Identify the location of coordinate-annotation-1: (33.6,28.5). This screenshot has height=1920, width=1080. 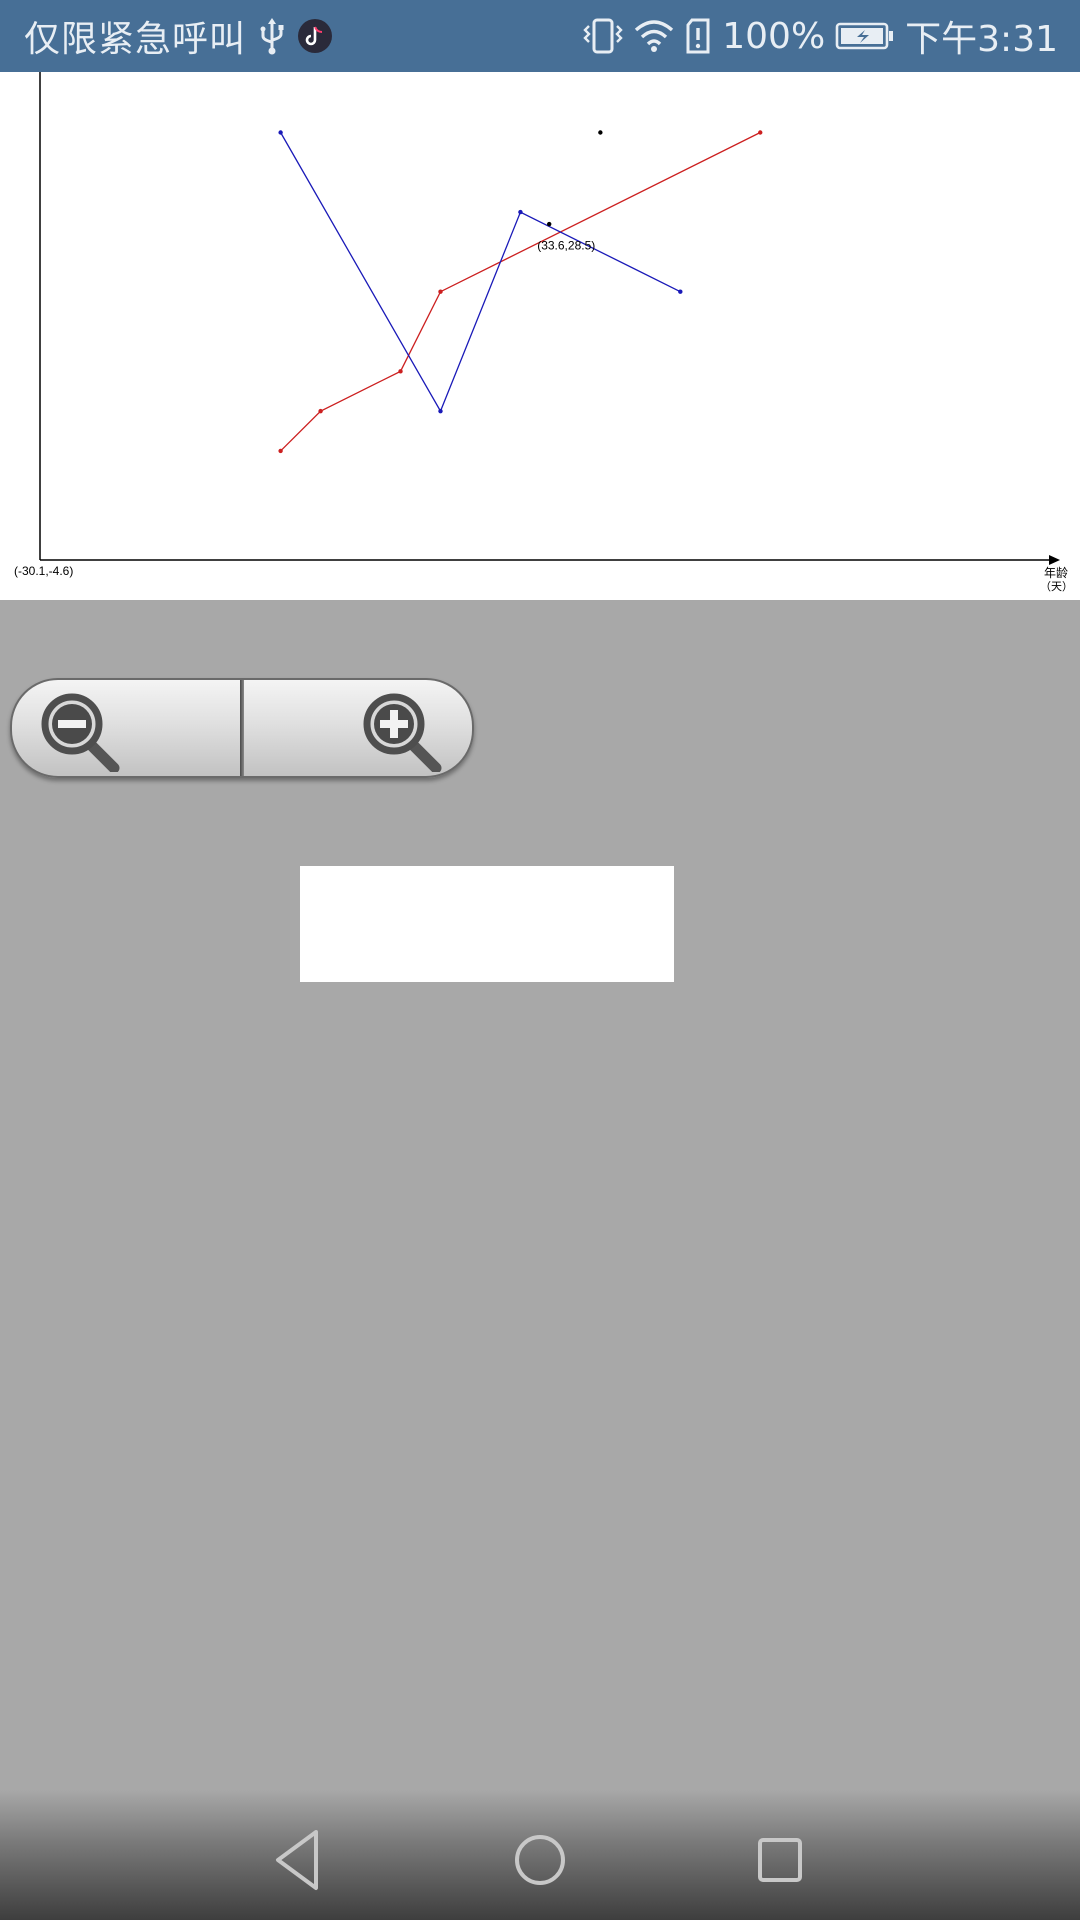
(566, 246).